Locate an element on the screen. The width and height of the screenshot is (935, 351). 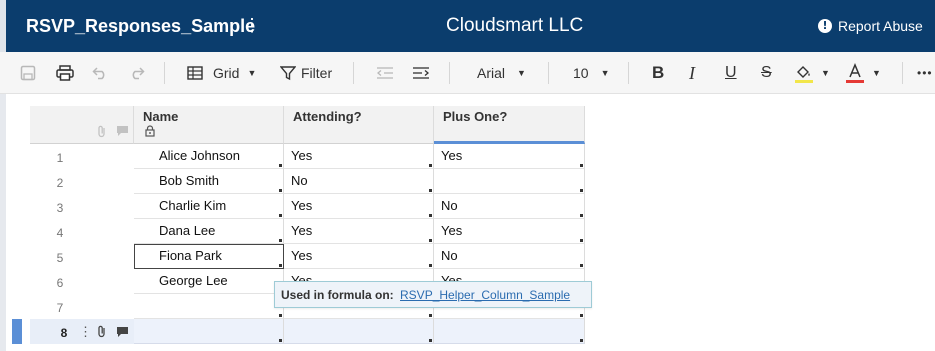
font-family-value: Arial is located at coordinates (491, 73).